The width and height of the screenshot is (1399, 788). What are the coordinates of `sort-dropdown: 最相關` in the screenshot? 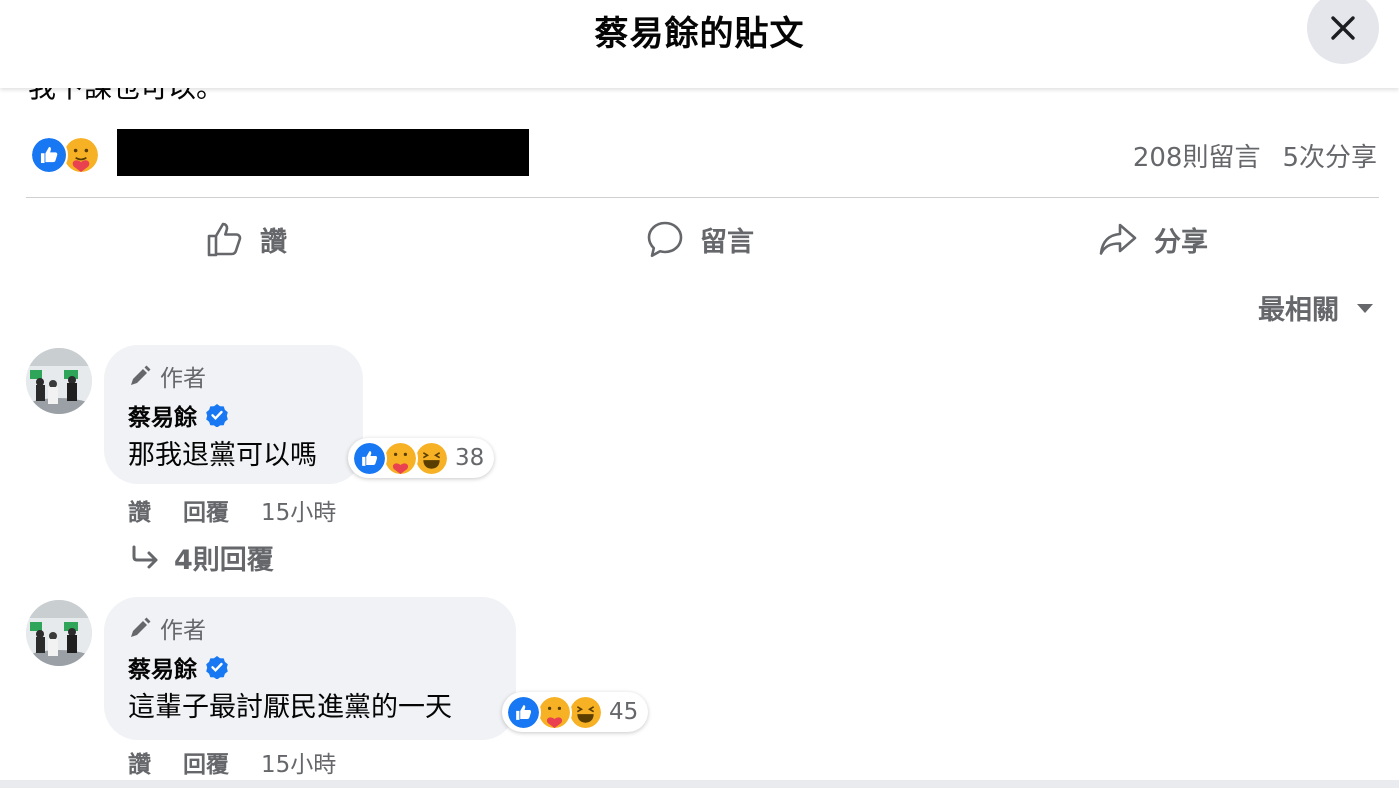 It's located at (1316, 307).